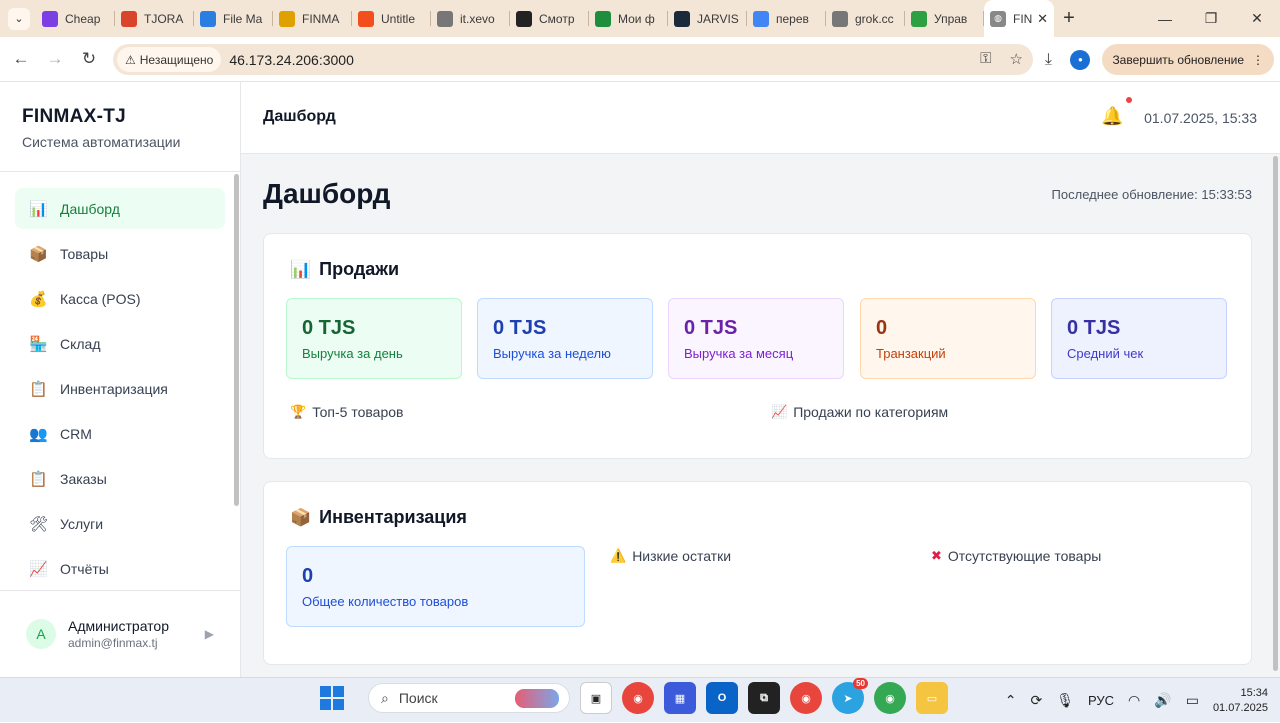  Describe the element at coordinates (120, 298) in the screenshot. I see `sidebar-item-2: 💰 Касса (POS)` at that location.